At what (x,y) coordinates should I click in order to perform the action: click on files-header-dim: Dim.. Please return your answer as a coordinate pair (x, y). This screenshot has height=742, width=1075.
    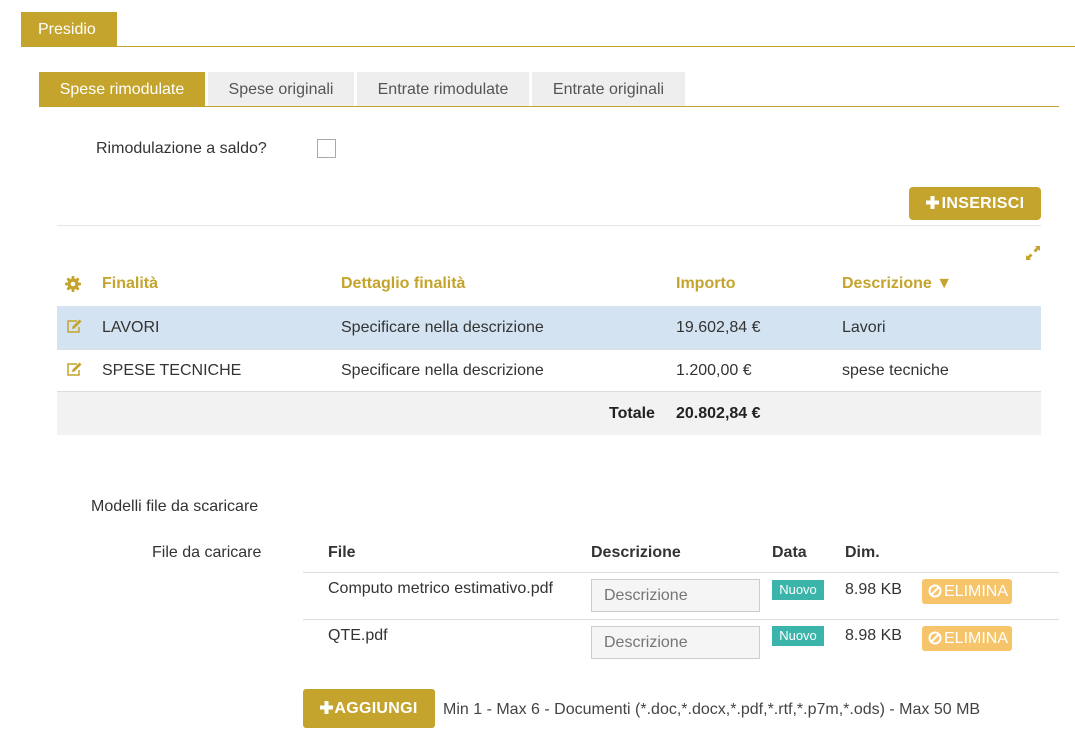
    Looking at the image, I should click on (862, 552).